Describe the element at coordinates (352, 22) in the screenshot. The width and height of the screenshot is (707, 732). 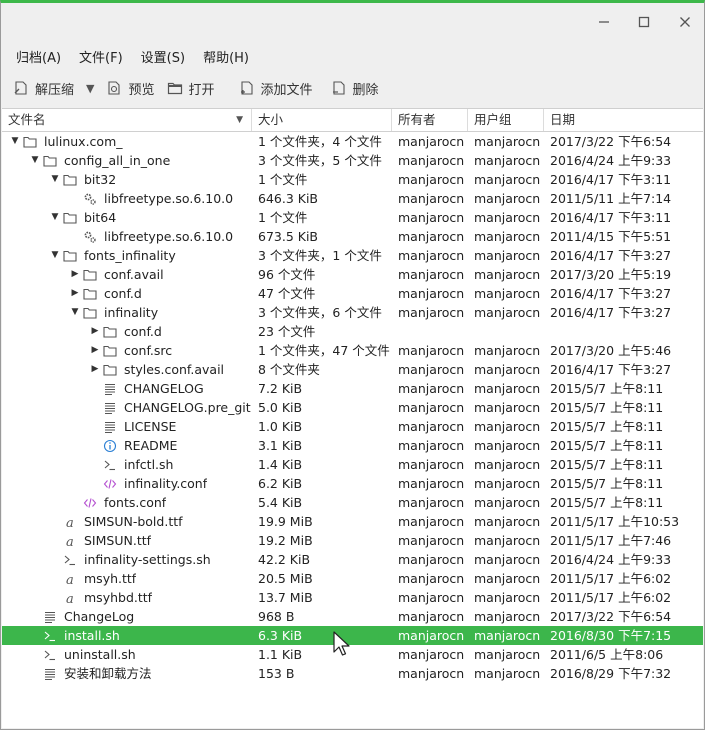
I see `title-bar` at that location.